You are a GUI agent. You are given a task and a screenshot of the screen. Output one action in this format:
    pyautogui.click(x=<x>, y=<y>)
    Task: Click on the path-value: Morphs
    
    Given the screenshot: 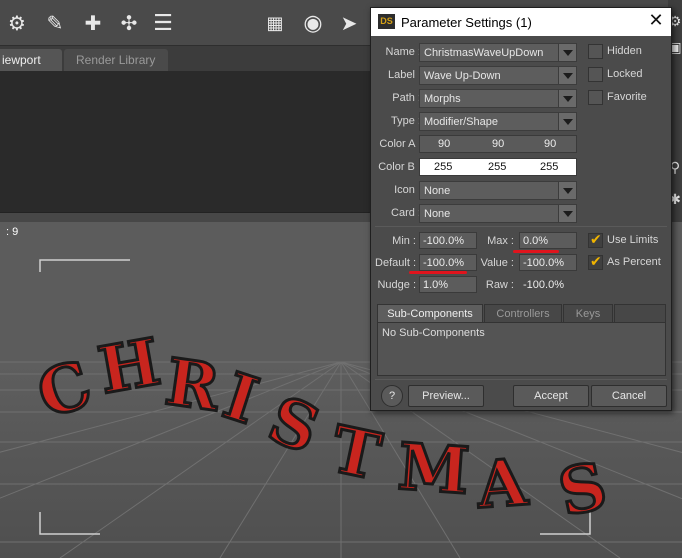 What is the action you would take?
    pyautogui.click(x=442, y=99)
    